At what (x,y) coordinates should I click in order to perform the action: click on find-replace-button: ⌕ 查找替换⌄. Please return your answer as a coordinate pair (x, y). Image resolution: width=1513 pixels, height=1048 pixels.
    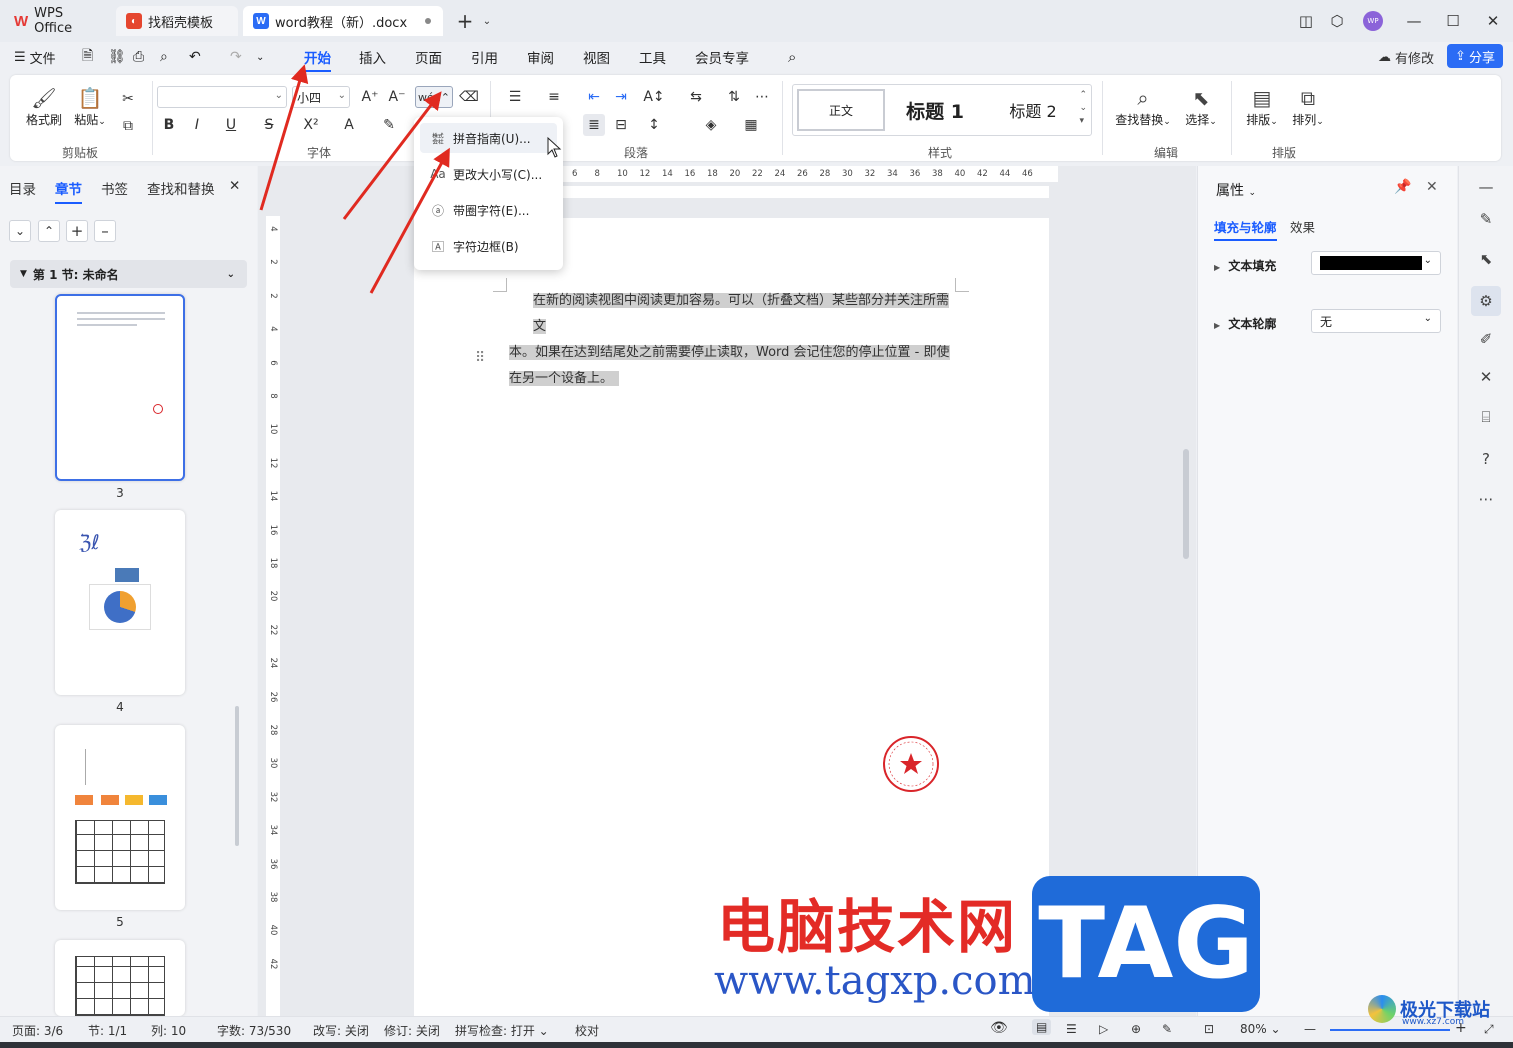
    Looking at the image, I should click on (1143, 106).